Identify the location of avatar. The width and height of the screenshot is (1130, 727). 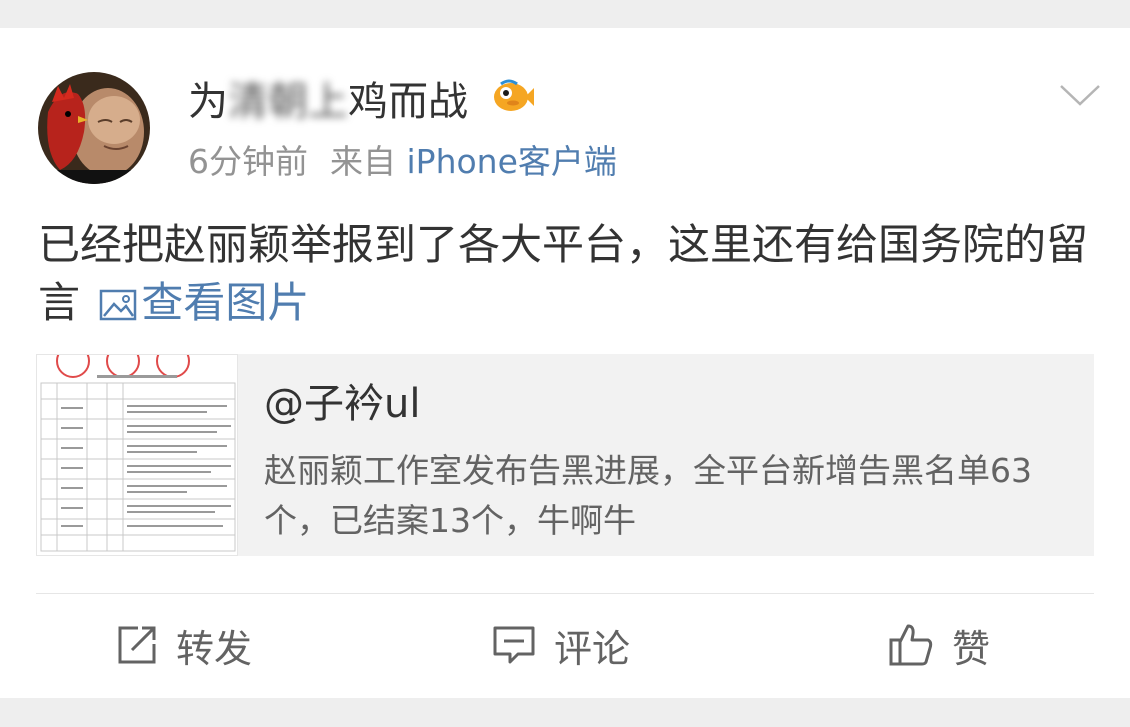
(94, 128).